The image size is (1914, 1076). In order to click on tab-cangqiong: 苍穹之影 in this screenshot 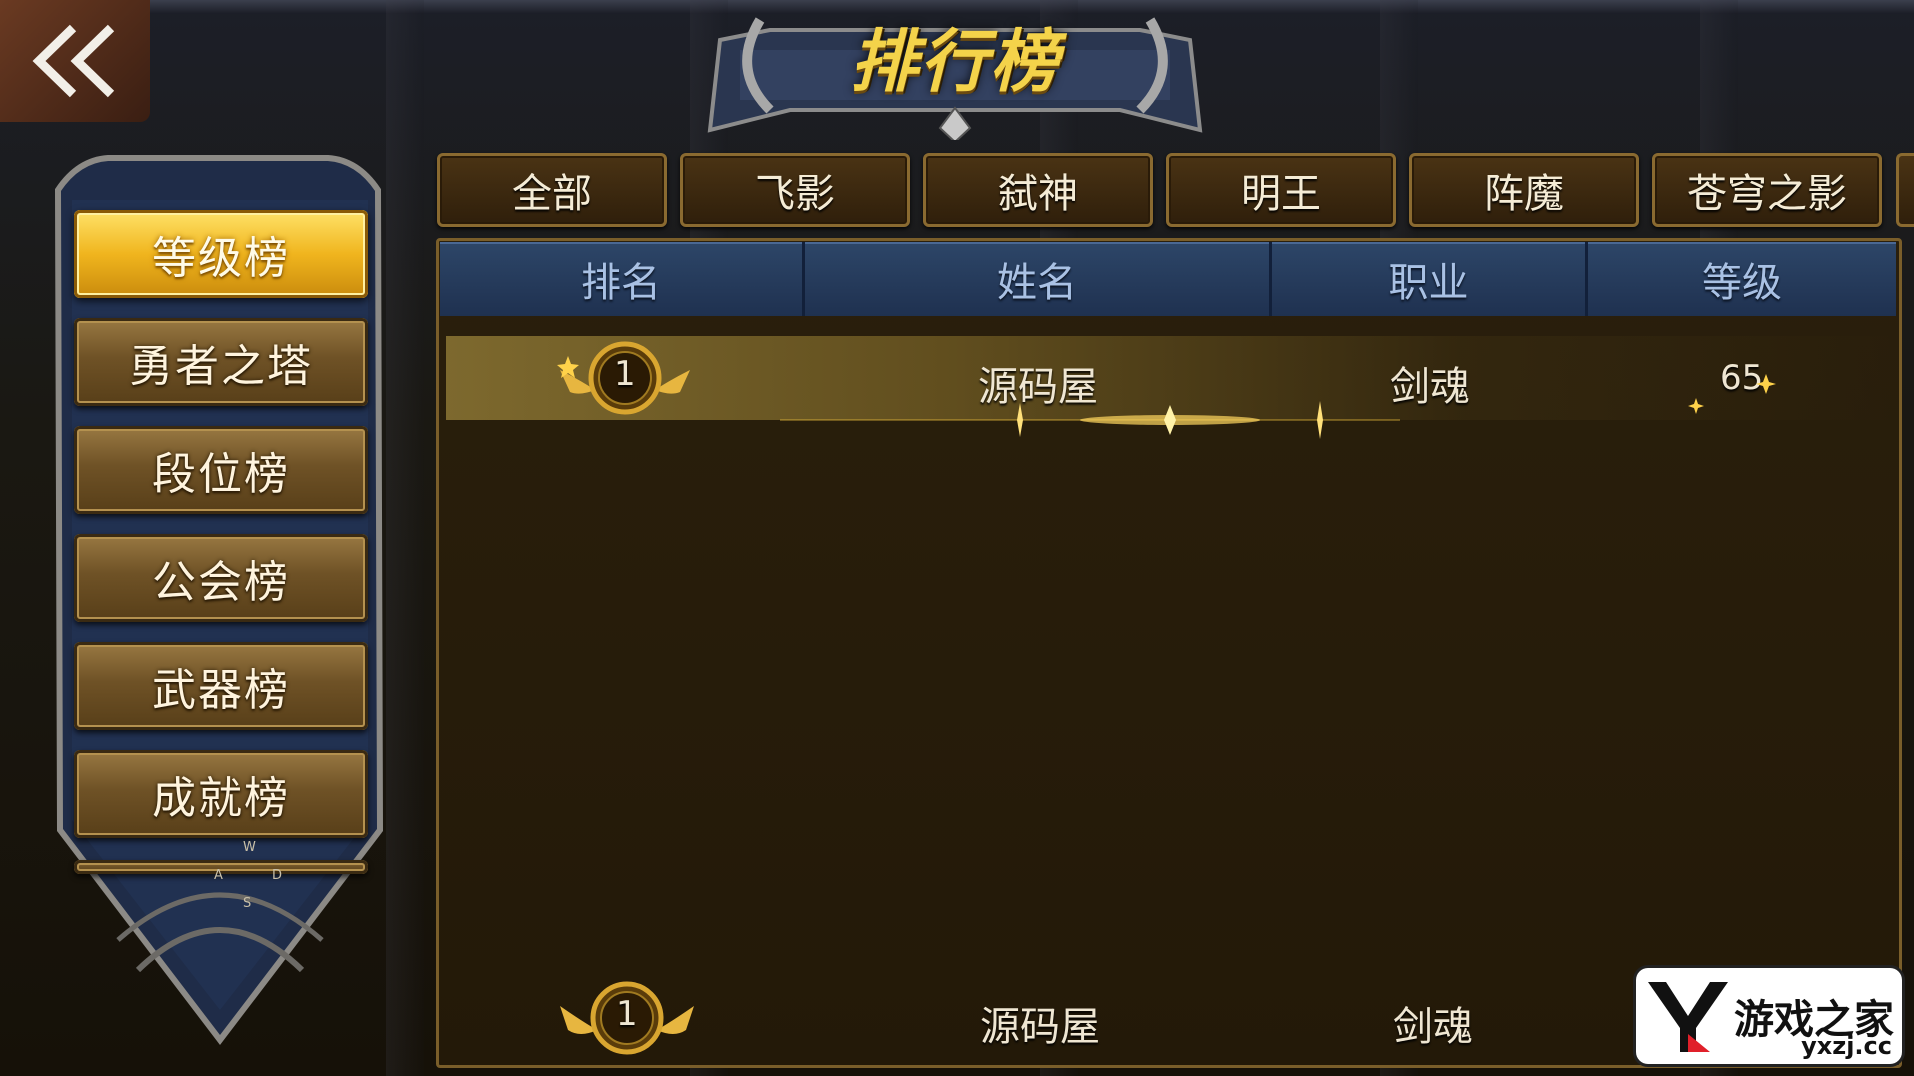, I will do `click(1767, 190)`.